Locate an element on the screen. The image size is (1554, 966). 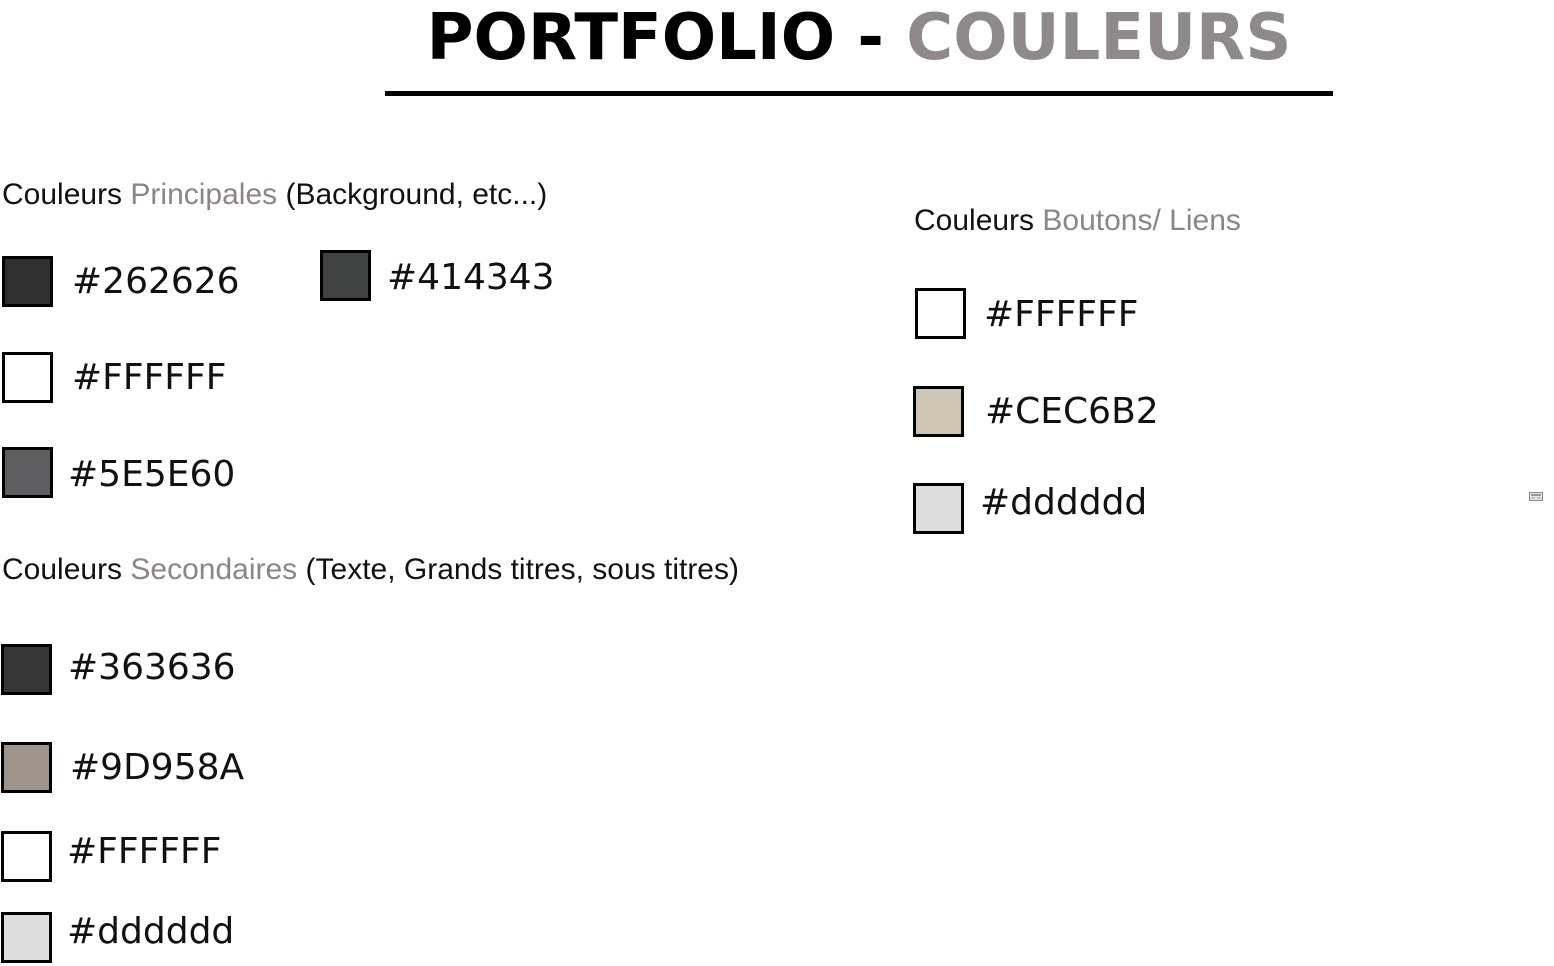
hex-secondaire-4: #dddddd is located at coordinates (151, 931).